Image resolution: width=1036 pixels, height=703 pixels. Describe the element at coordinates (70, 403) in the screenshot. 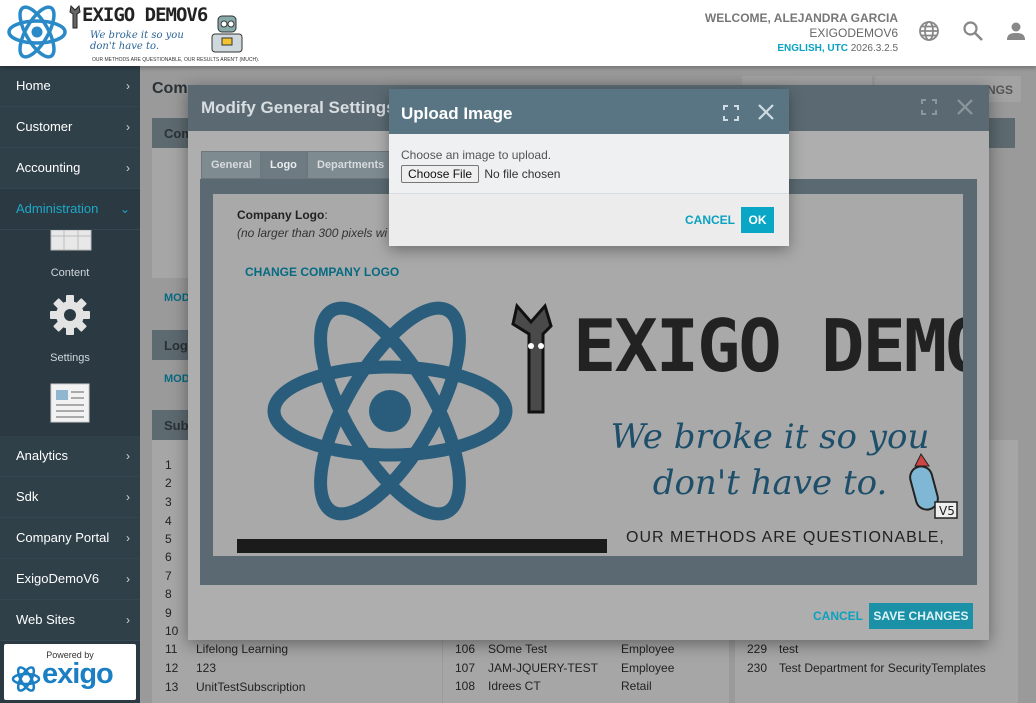

I see `document-icon` at that location.